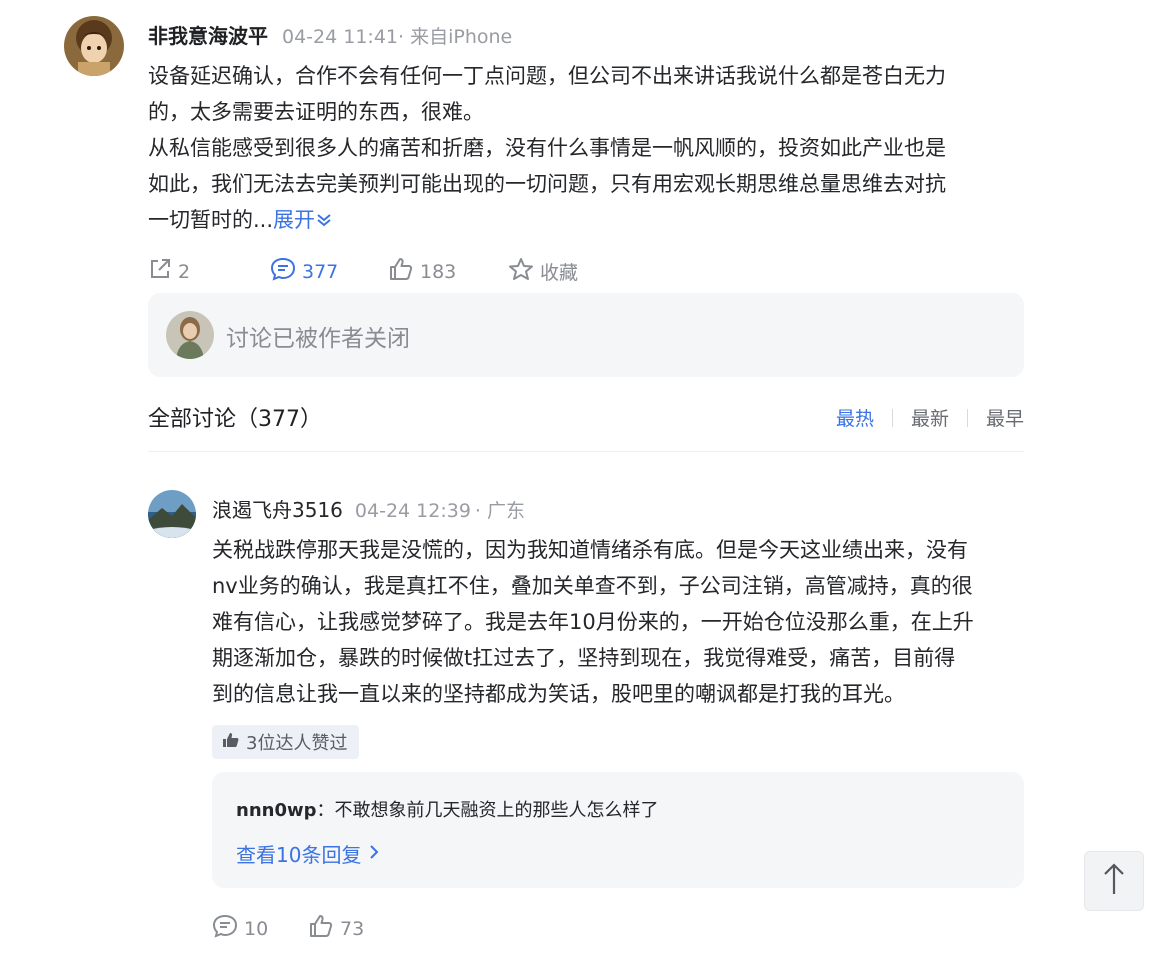 The image size is (1161, 968). I want to click on discussion-header: 全部讨论（377）, so click(235, 419).